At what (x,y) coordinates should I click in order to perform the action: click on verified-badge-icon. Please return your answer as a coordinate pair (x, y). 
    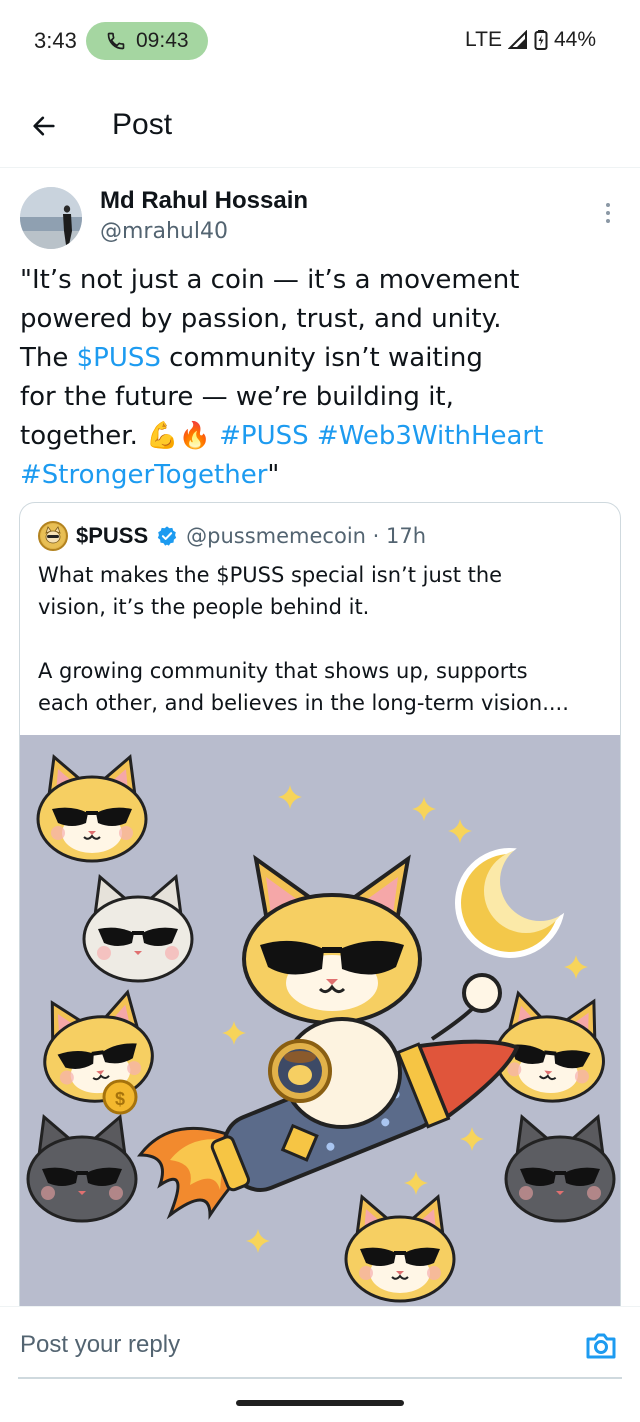
    Looking at the image, I should click on (167, 536).